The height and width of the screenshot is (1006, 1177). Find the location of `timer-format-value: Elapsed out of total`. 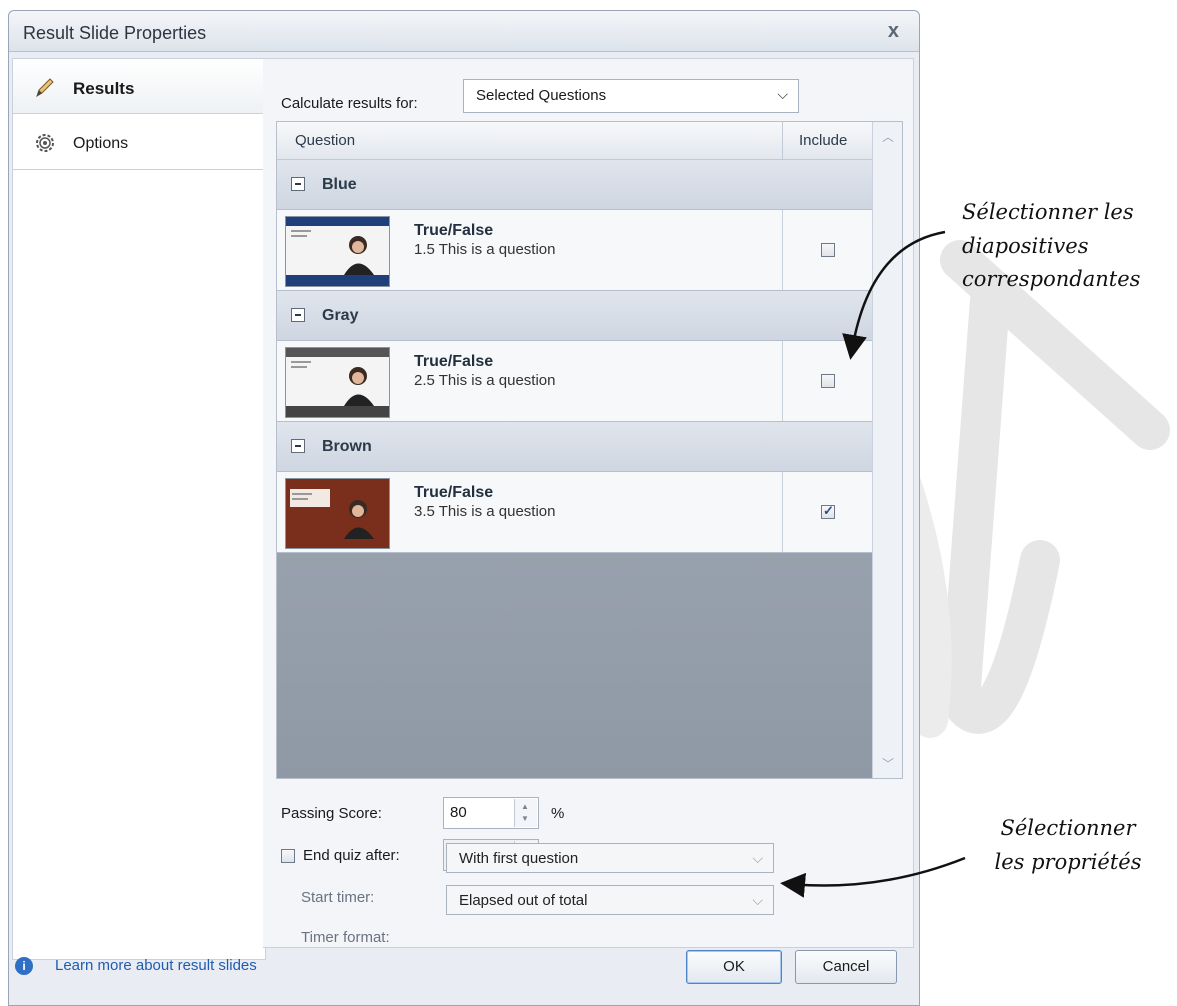

timer-format-value: Elapsed out of total is located at coordinates (523, 900).